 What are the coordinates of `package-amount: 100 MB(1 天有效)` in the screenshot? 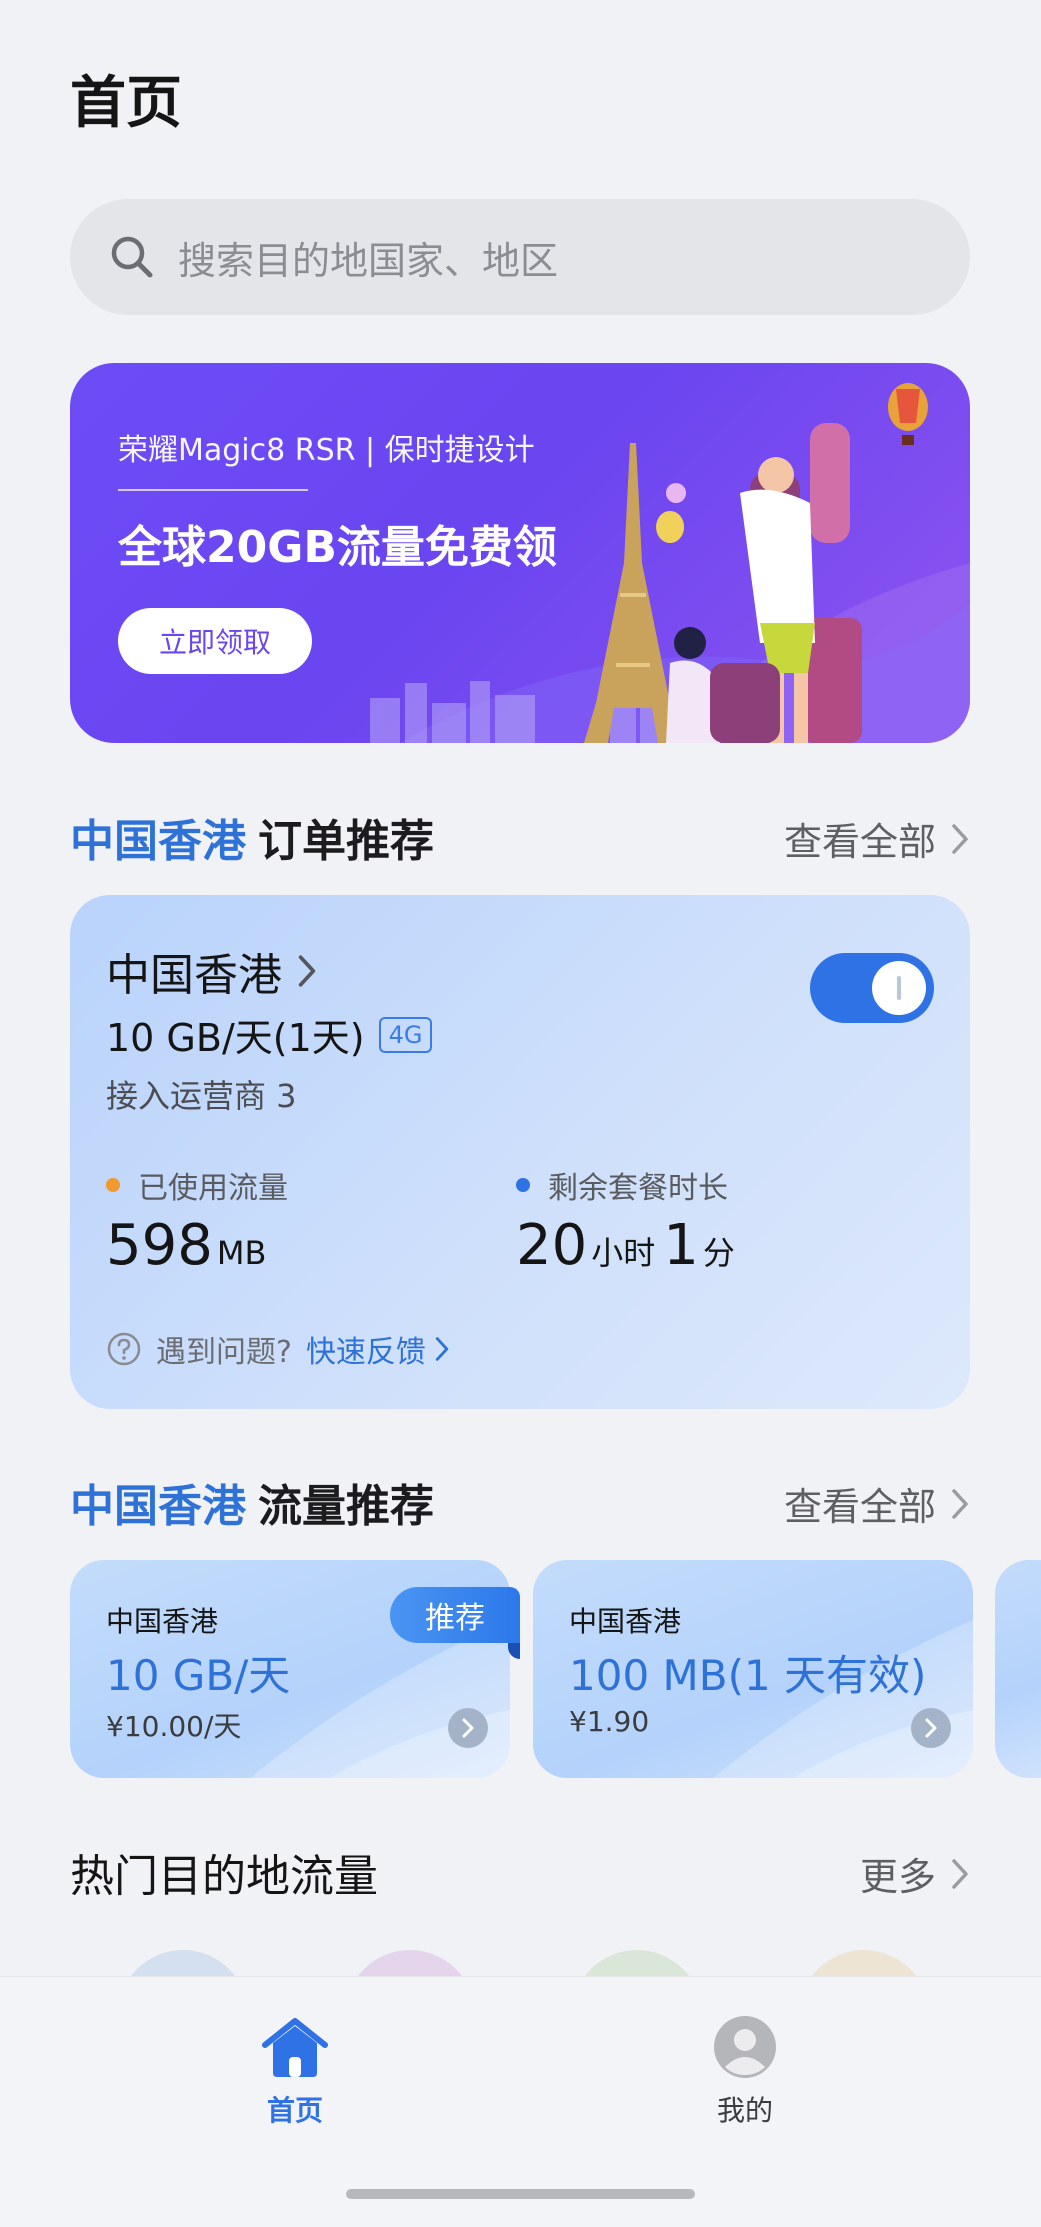 It's located at (748, 1675).